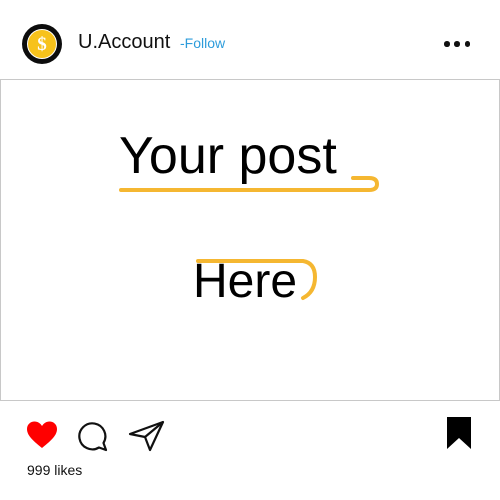  I want to click on dollar-coin-icon: $, so click(42, 44).